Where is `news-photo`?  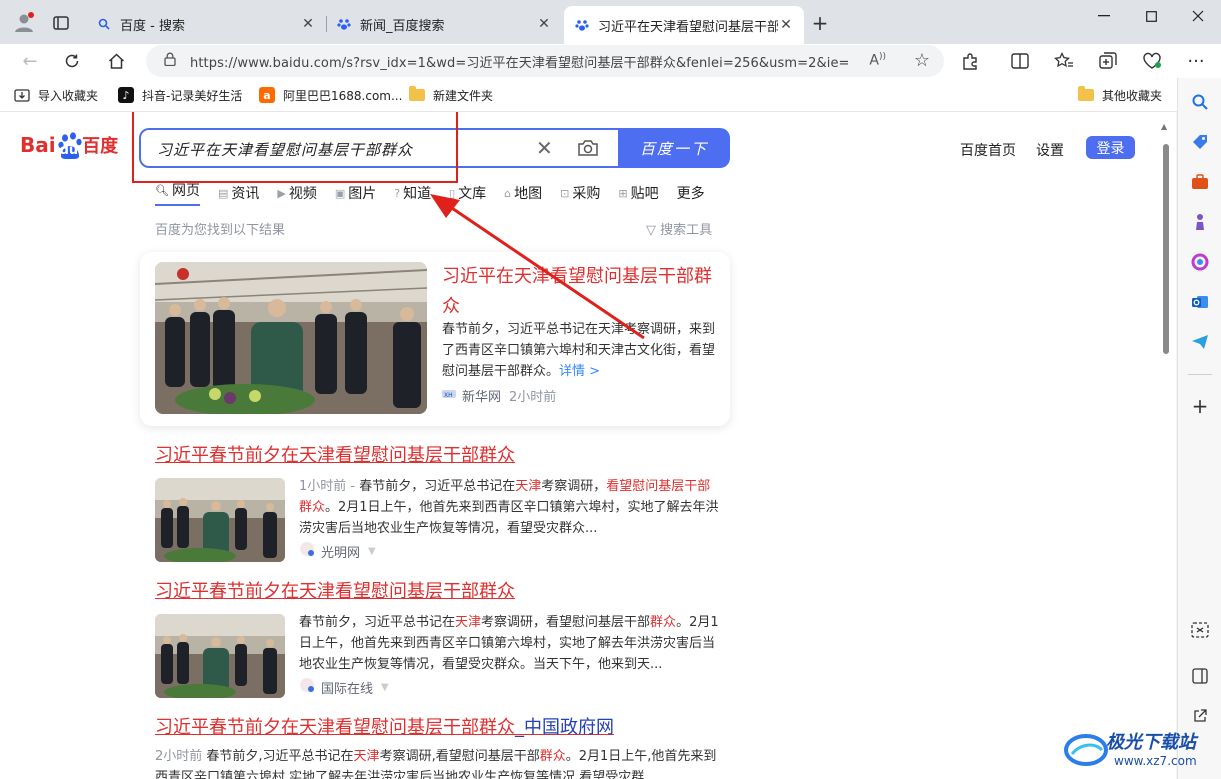 news-photo is located at coordinates (291, 338).